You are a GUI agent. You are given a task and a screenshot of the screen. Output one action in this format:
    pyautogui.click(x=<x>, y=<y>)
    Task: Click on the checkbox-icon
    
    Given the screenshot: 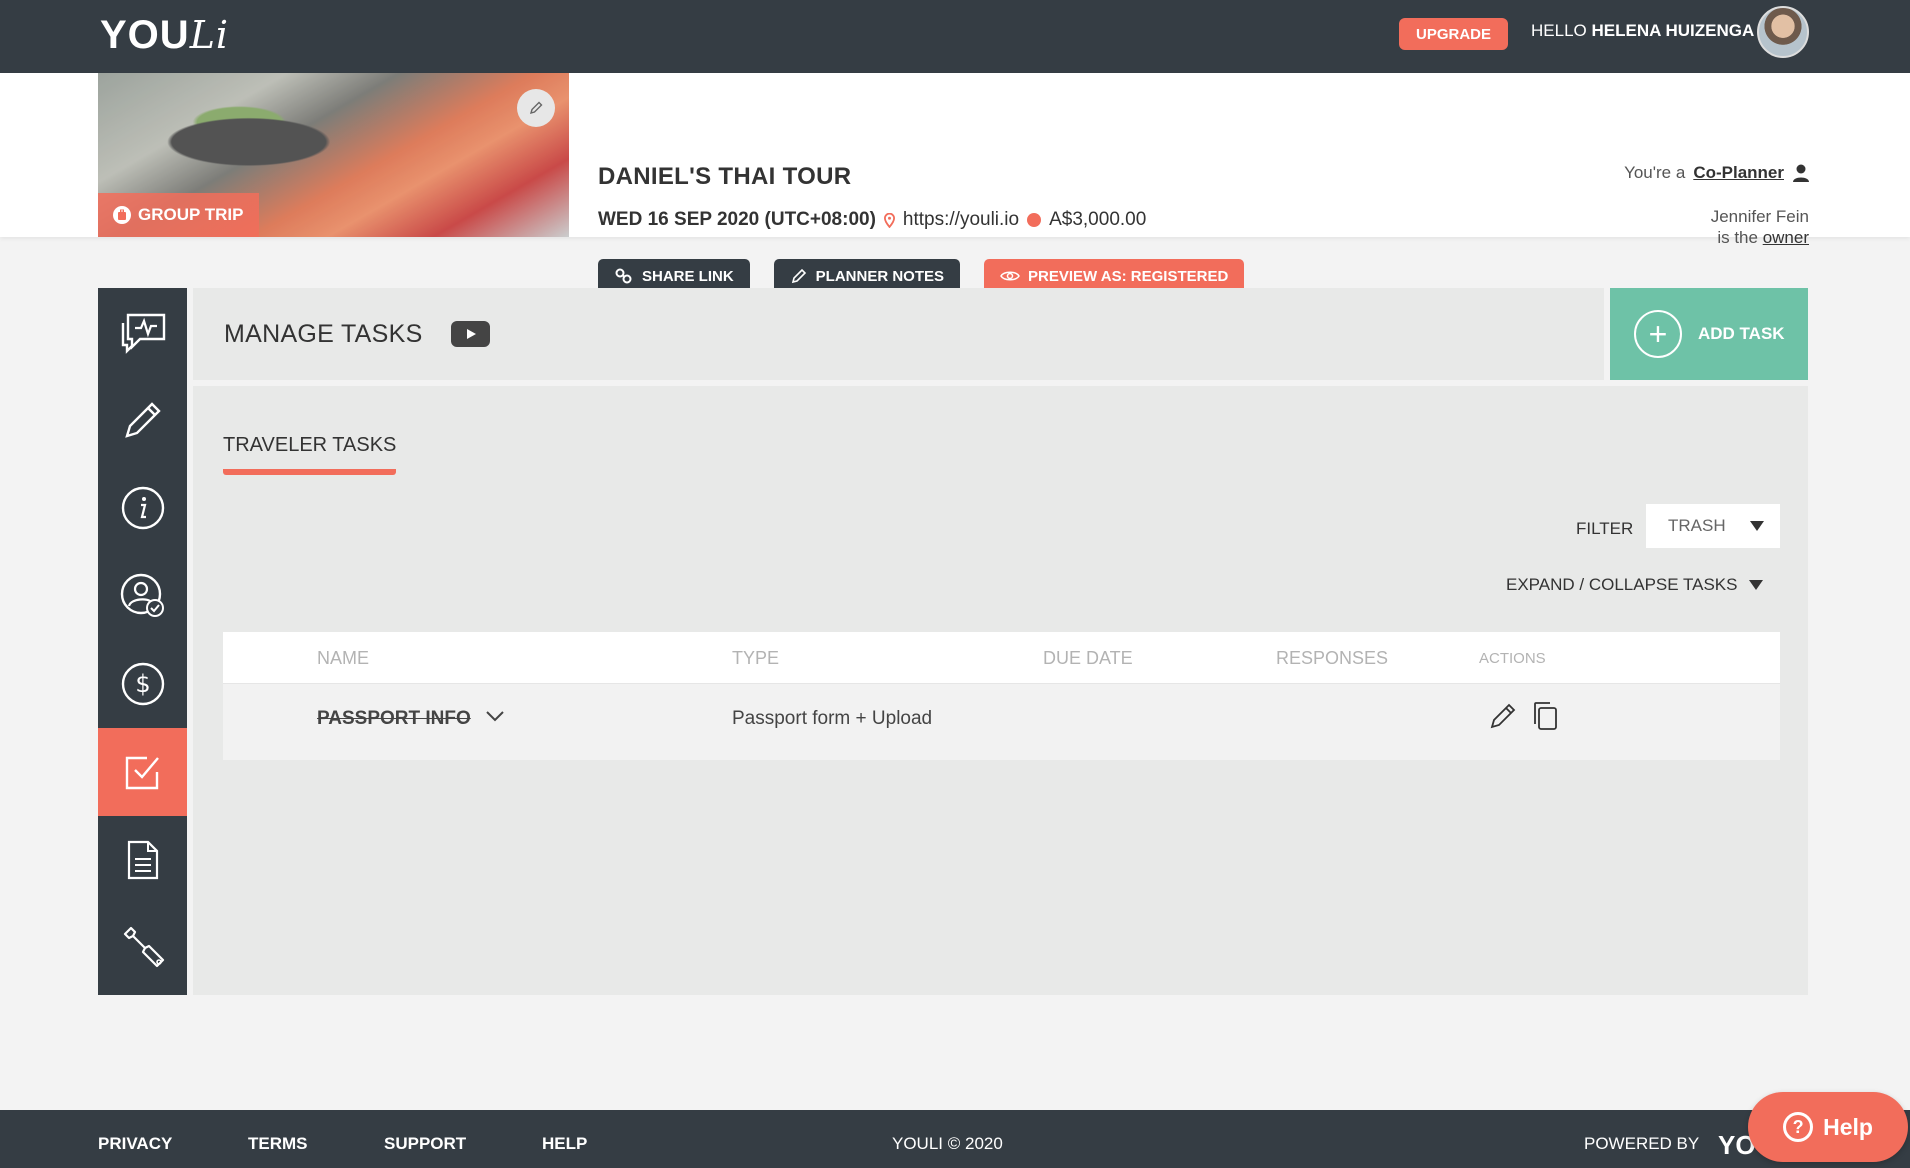 What is the action you would take?
    pyautogui.click(x=142, y=773)
    